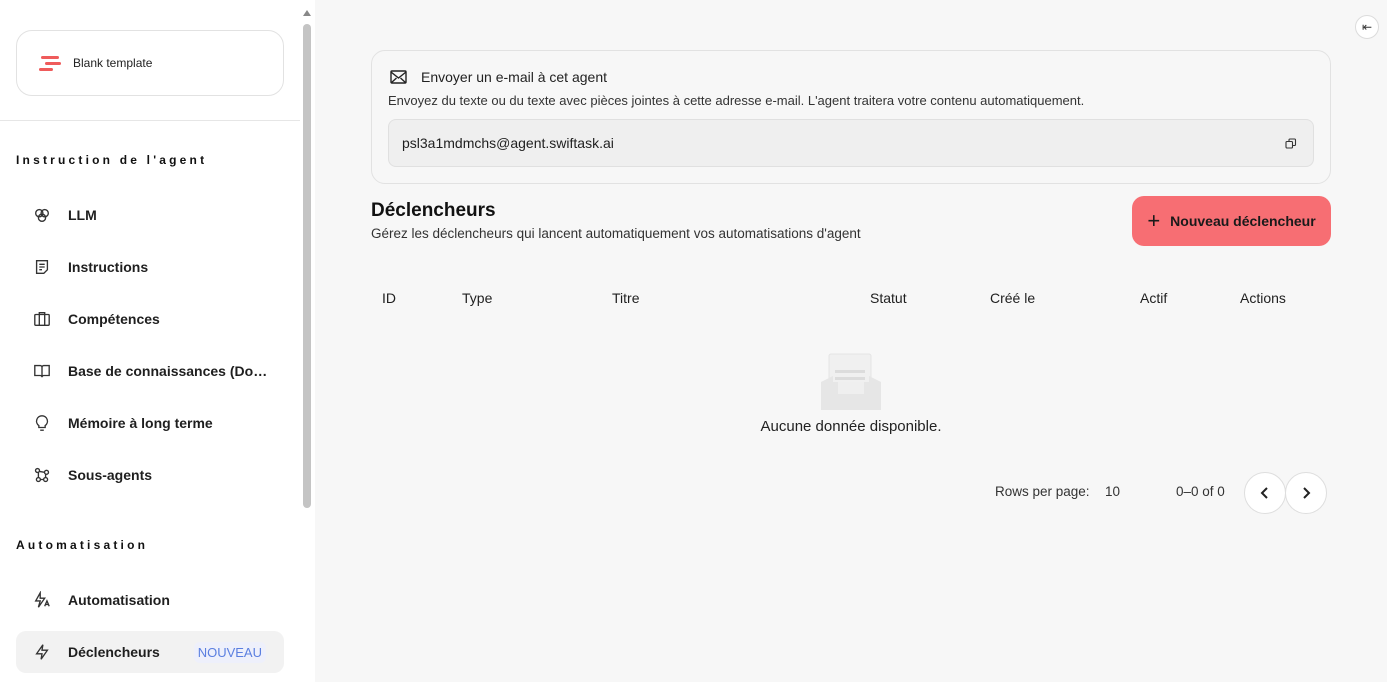 Image resolution: width=1387 pixels, height=682 pixels. What do you see at coordinates (514, 77) in the screenshot?
I see `email-card-title: Envoyer un e-mail à cet agent` at bounding box center [514, 77].